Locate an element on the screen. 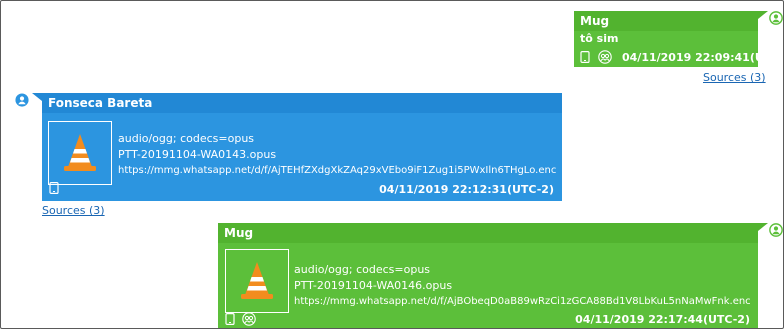 Image resolution: width=784 pixels, height=329 pixels. attachment-filename: PTT-20191104-WA0146.opus is located at coordinates (373, 285).